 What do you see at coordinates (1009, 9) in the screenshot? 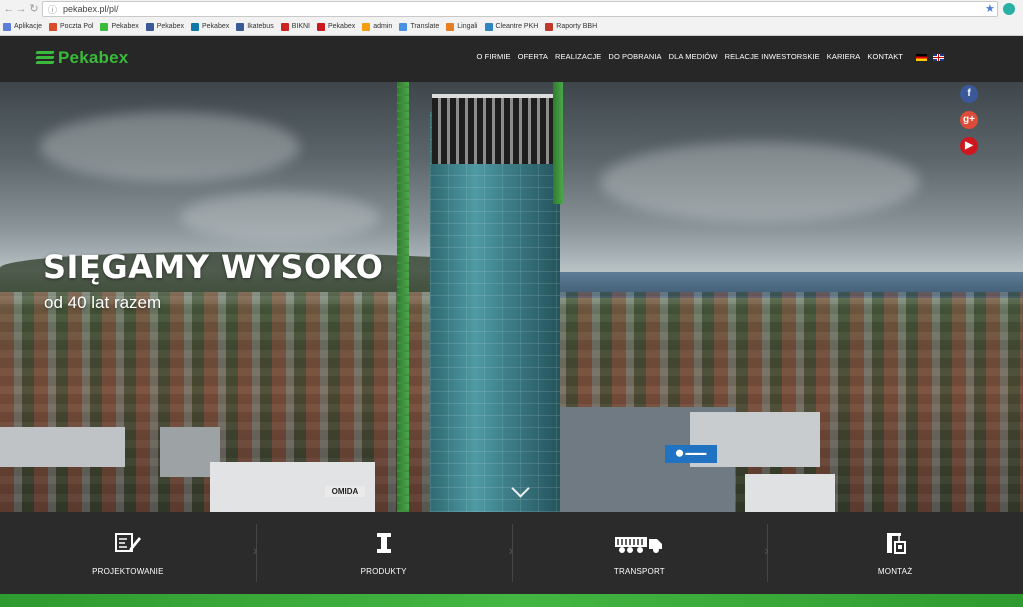
I see `extension-icon` at bounding box center [1009, 9].